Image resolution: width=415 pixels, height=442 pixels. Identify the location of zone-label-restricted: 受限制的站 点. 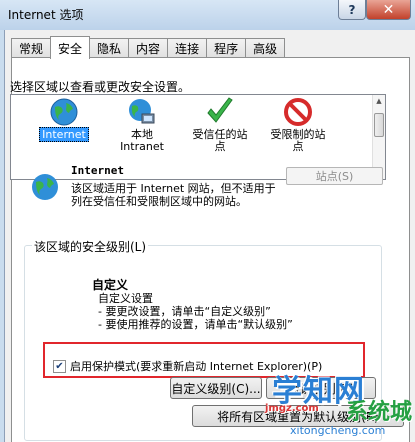
(298, 140).